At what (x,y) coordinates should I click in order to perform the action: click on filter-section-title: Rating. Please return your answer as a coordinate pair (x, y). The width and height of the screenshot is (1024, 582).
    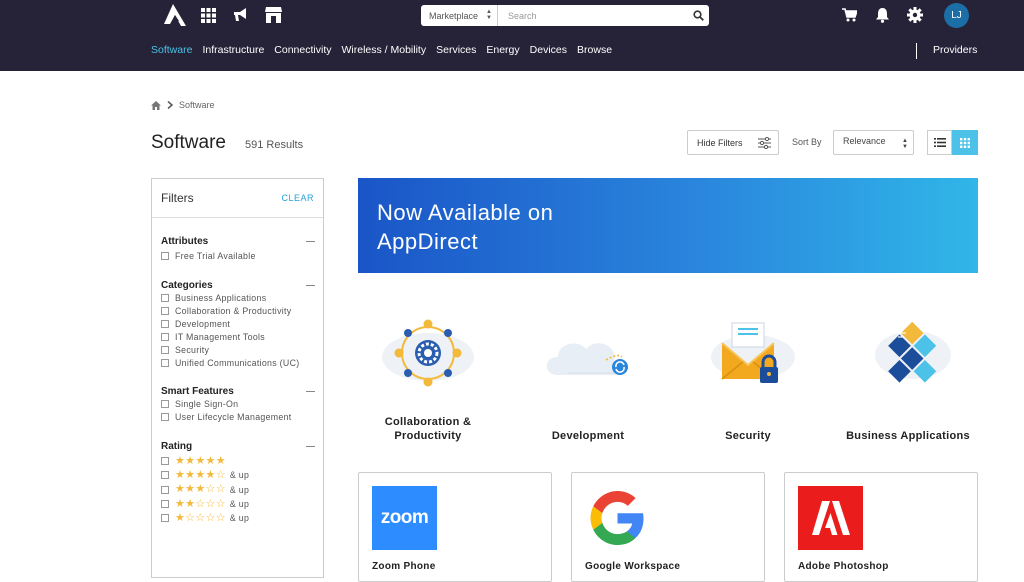
    Looking at the image, I should click on (177, 446).